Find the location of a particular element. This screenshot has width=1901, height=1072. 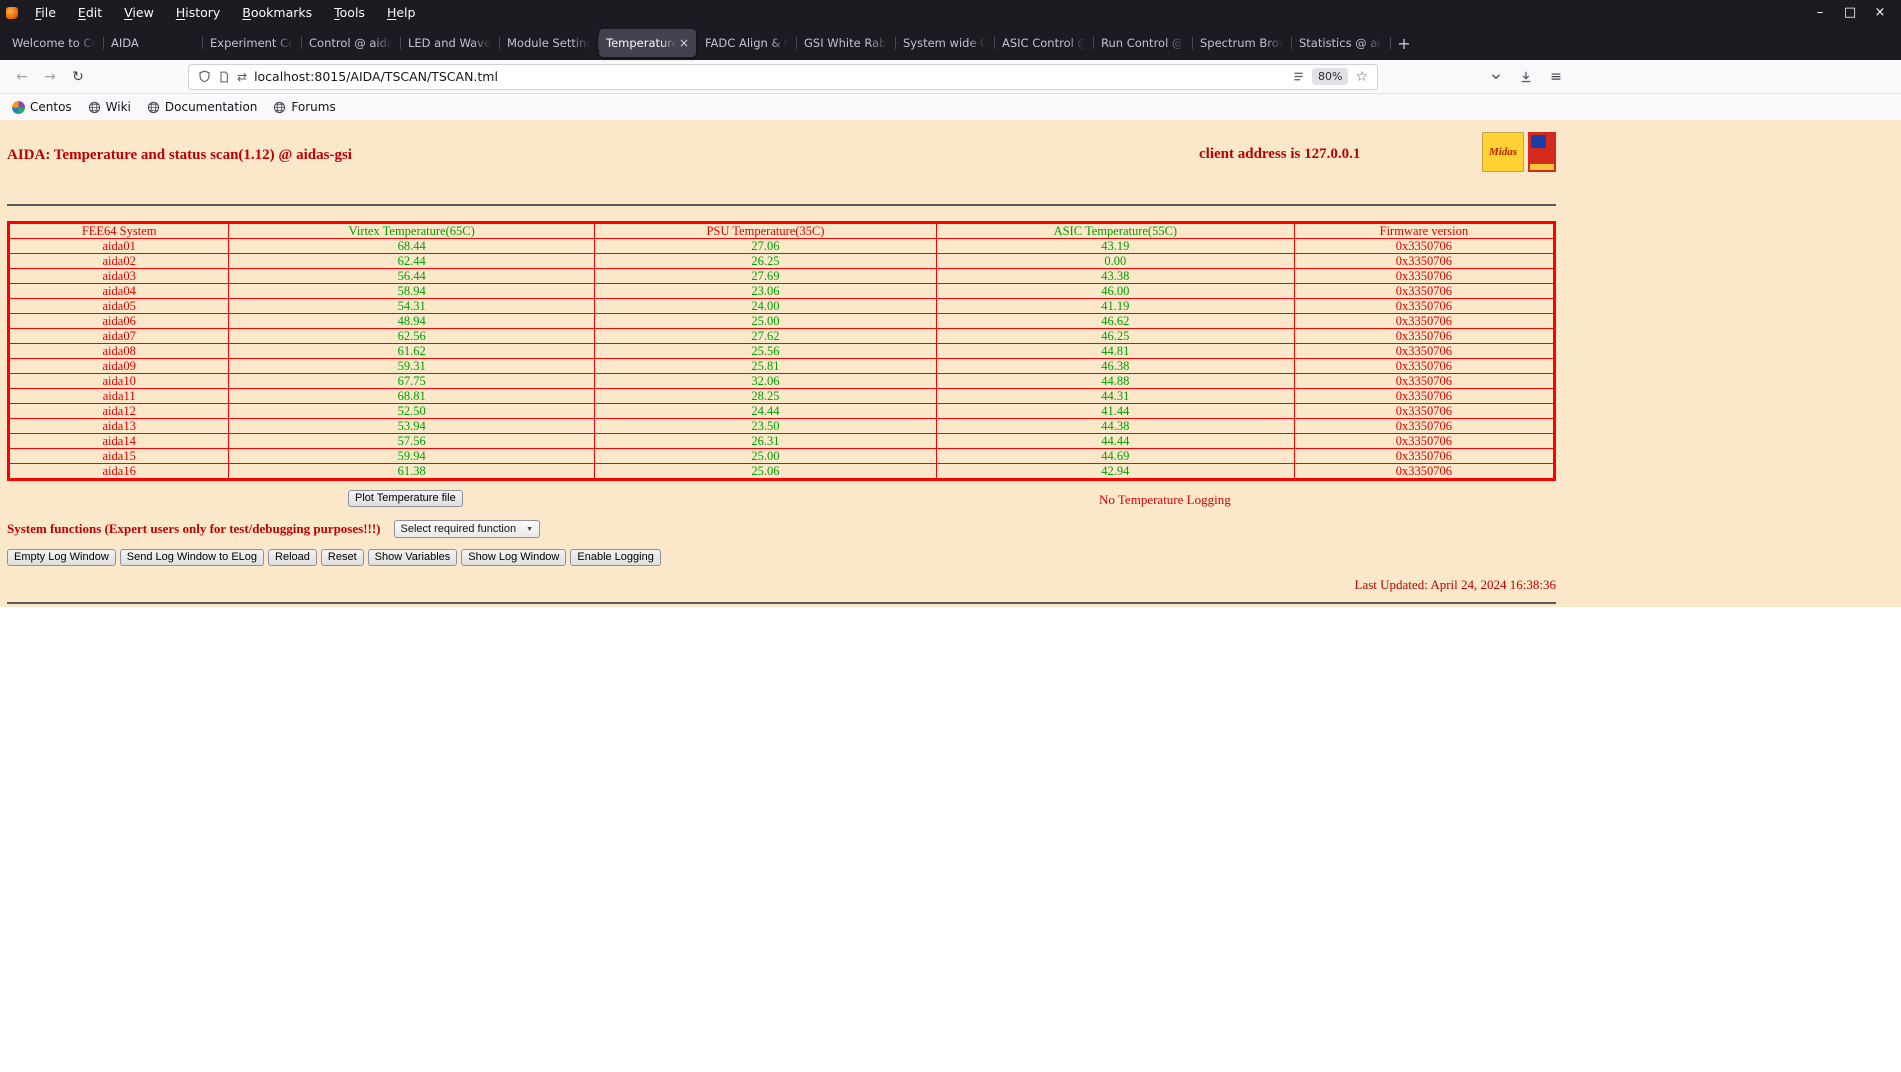

bookmark-centos: Centos is located at coordinates (42, 107).